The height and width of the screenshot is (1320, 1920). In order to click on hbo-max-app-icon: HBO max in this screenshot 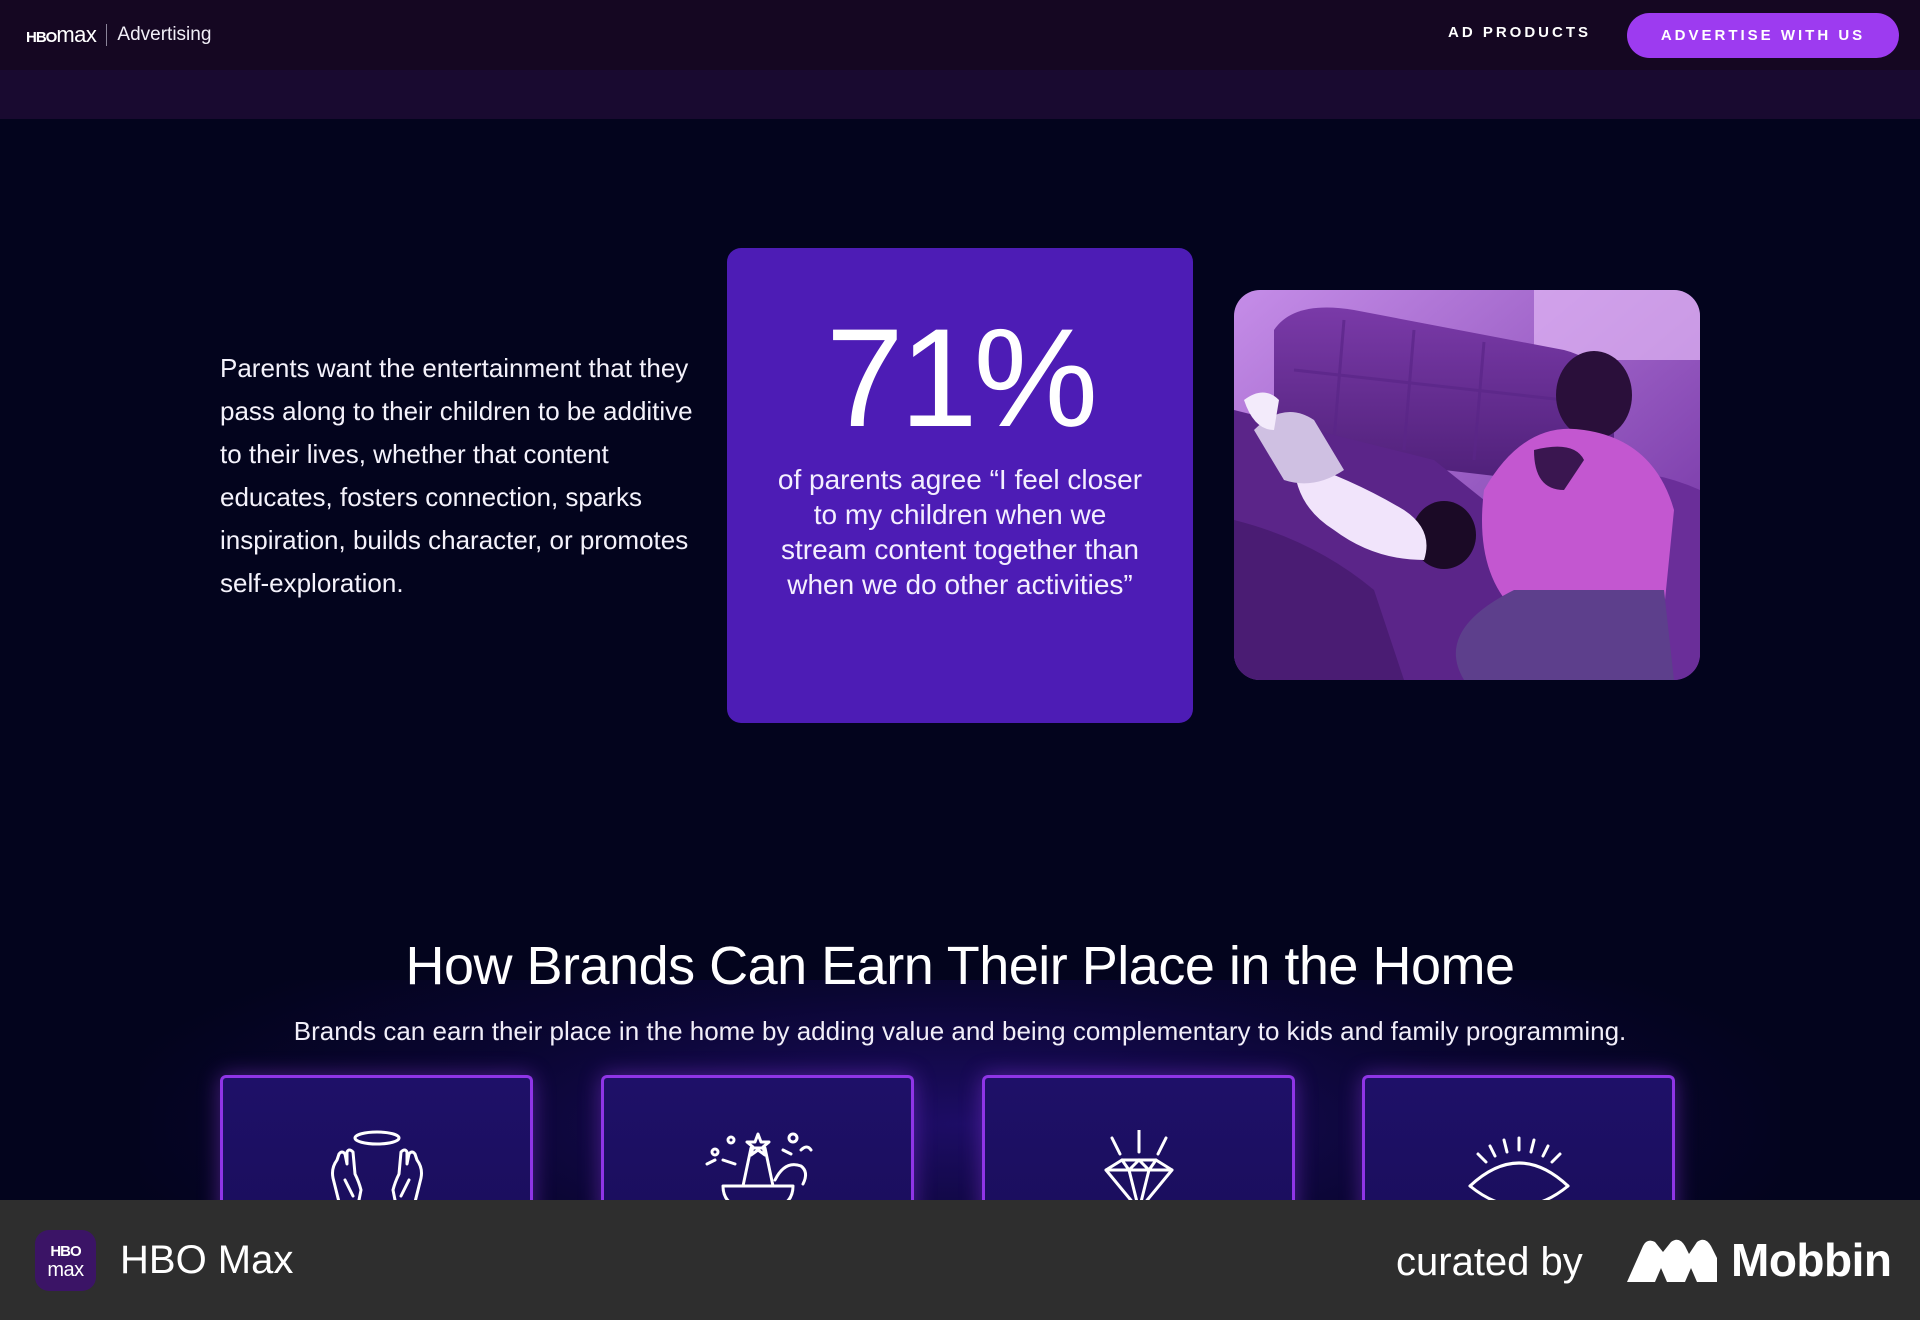, I will do `click(65, 1260)`.